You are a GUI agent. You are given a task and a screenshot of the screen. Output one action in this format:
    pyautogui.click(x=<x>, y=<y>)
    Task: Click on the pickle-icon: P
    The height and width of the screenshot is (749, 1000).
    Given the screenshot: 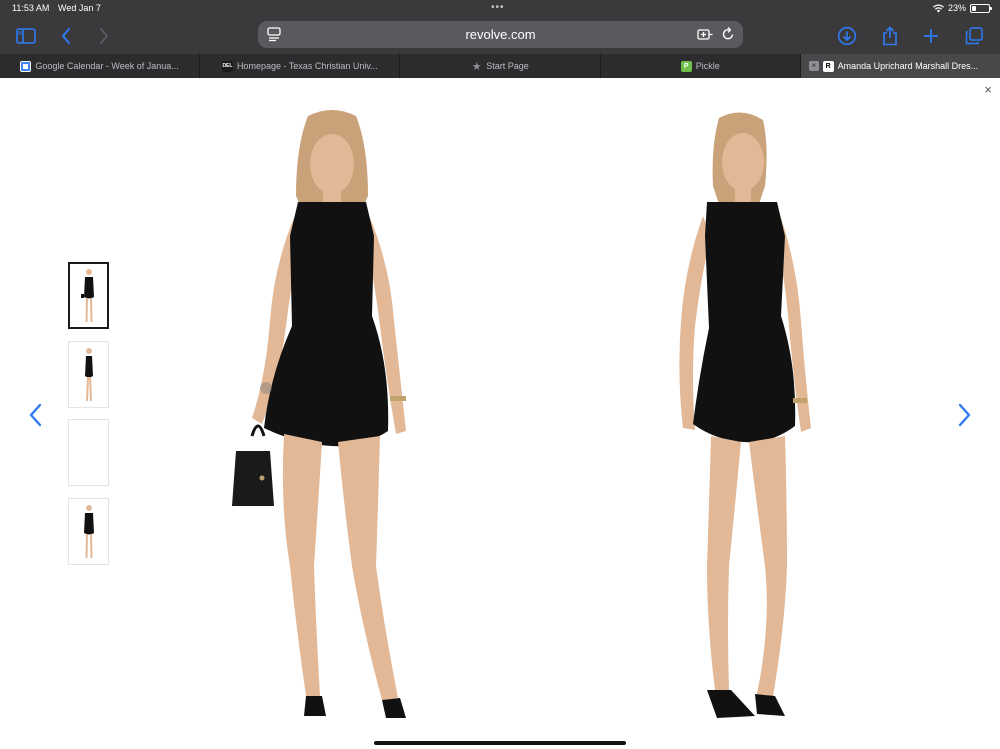 What is the action you would take?
    pyautogui.click(x=686, y=66)
    